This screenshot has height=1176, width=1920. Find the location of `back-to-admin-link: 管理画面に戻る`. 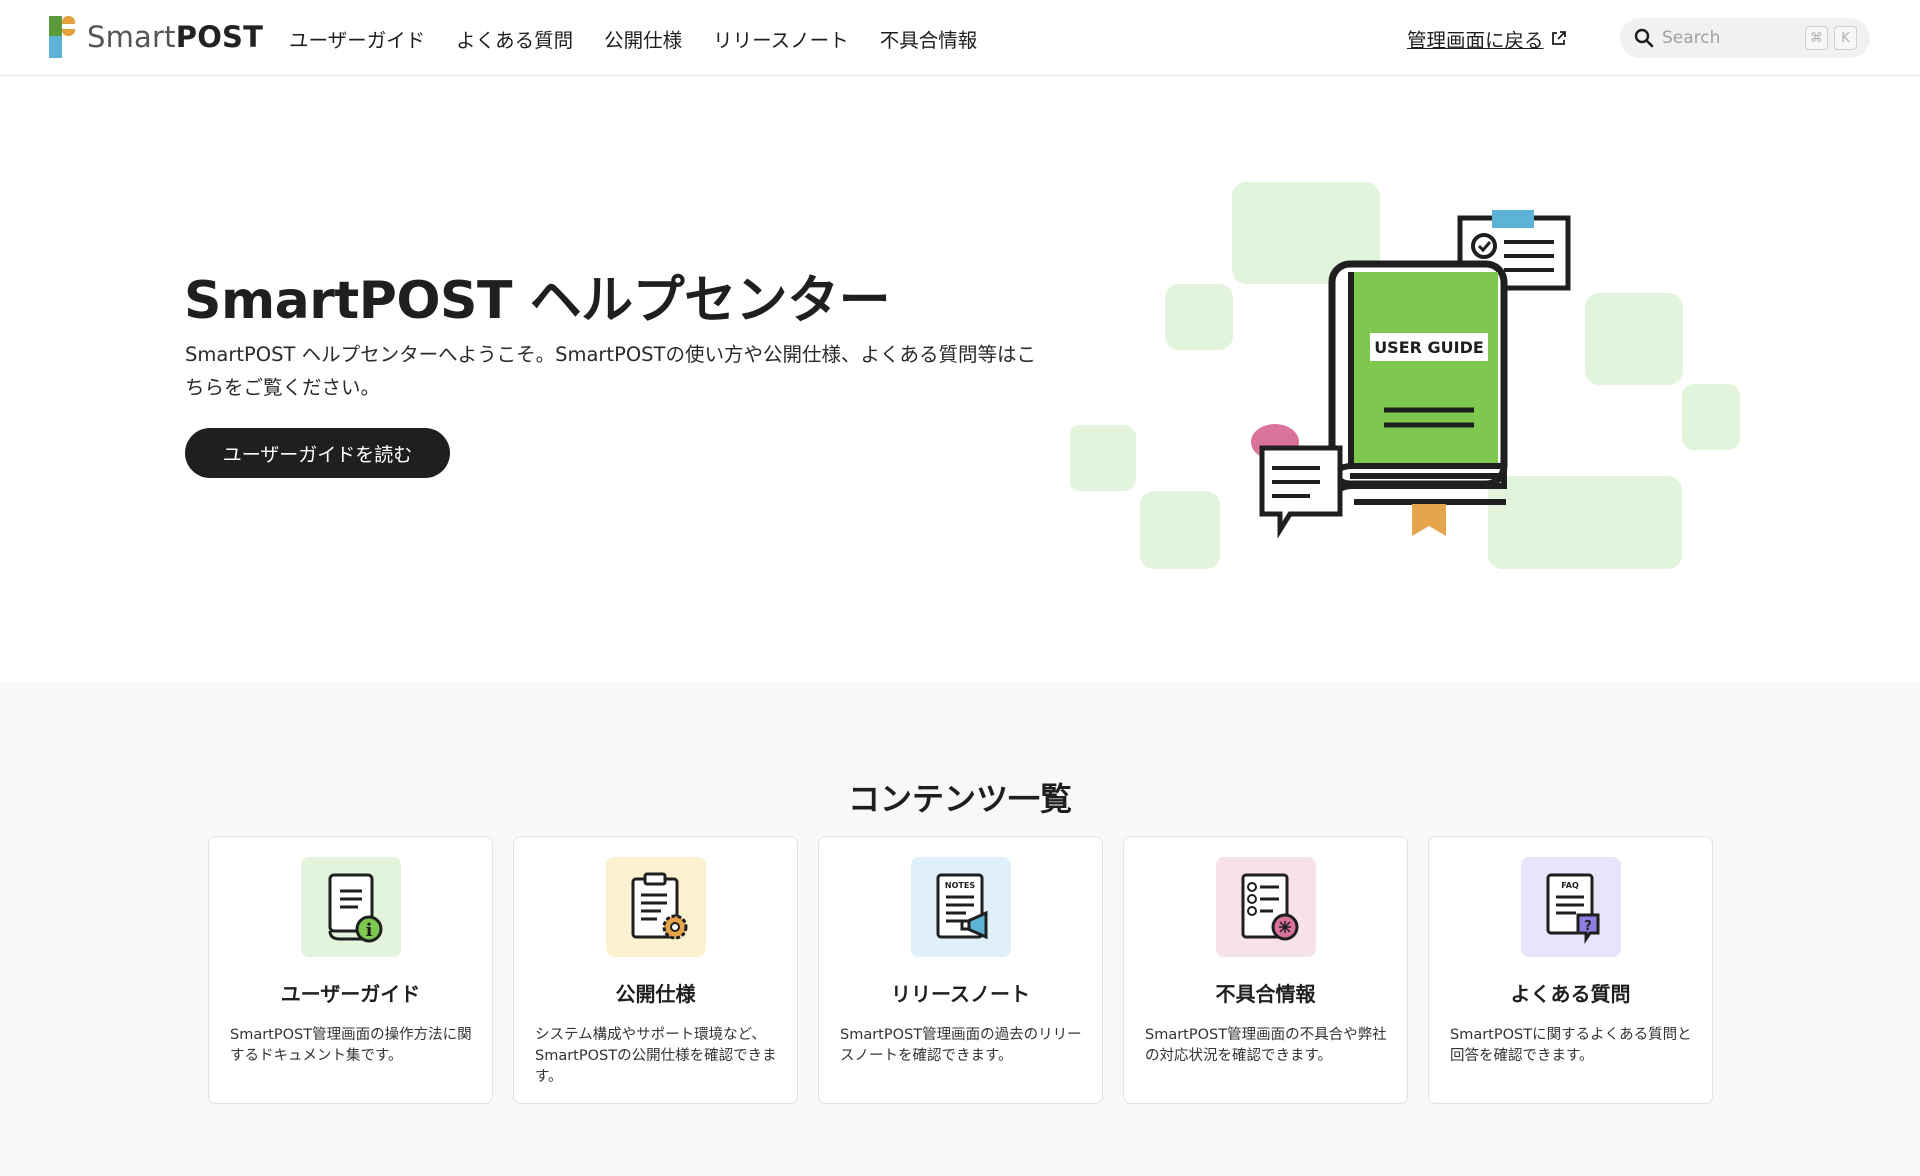

back-to-admin-link: 管理画面に戻る is located at coordinates (1487, 38).